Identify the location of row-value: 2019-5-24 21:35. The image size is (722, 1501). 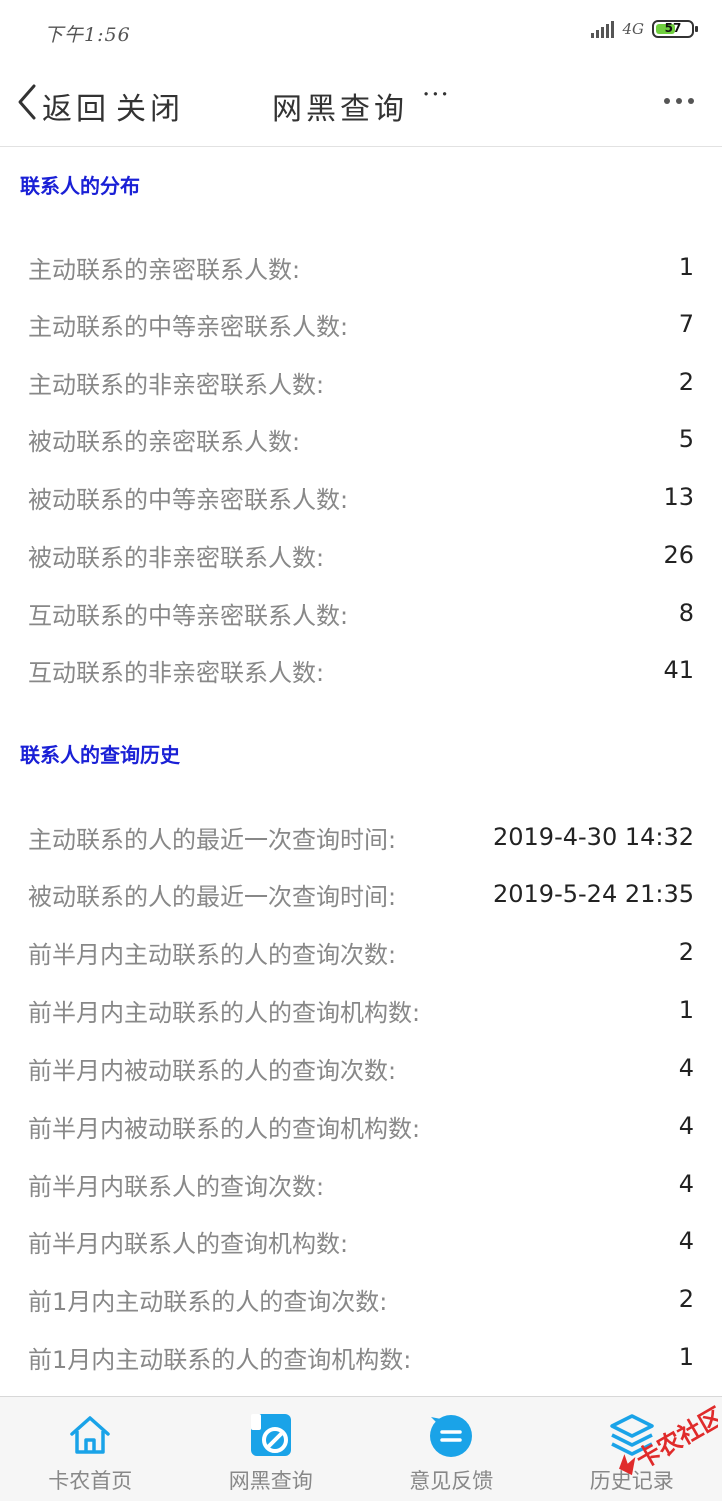
(593, 894).